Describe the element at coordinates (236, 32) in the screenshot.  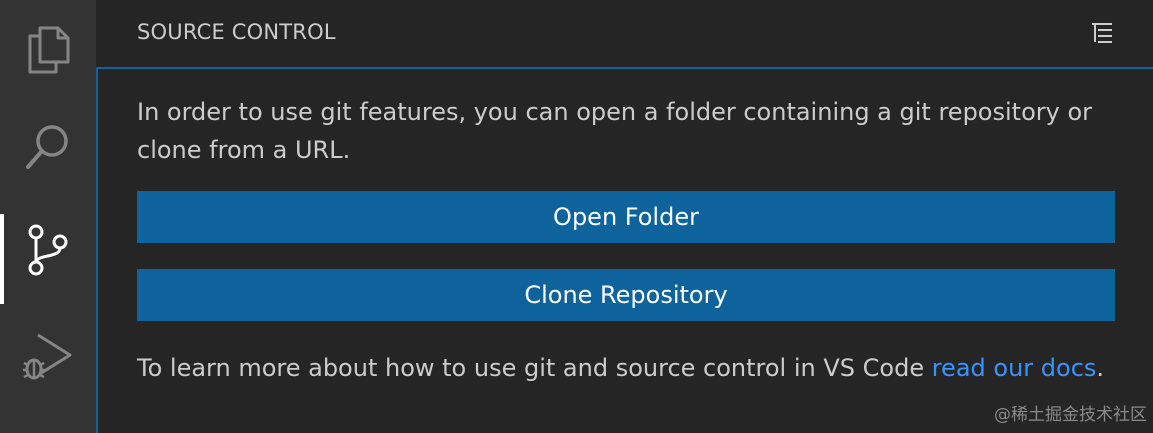
I see `sidebar-title: SOURCE CONTROL` at that location.